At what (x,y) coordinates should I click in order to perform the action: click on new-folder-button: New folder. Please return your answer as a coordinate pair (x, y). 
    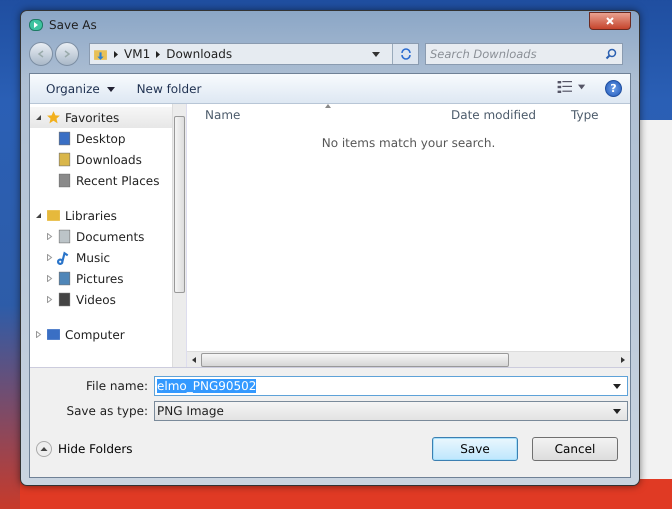
    Looking at the image, I should click on (169, 89).